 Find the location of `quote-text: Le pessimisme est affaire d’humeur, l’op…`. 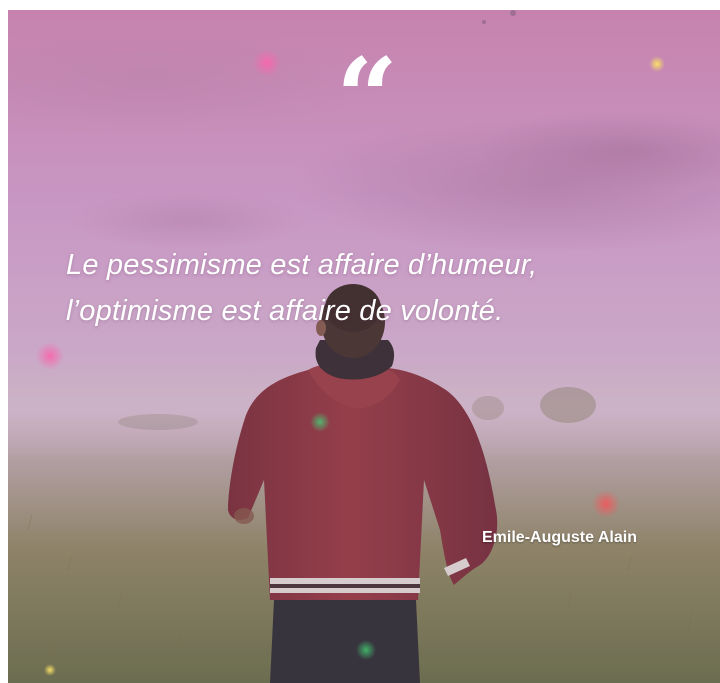

quote-text: Le pessimisme est affaire d’humeur, l’op… is located at coordinates (386, 288).